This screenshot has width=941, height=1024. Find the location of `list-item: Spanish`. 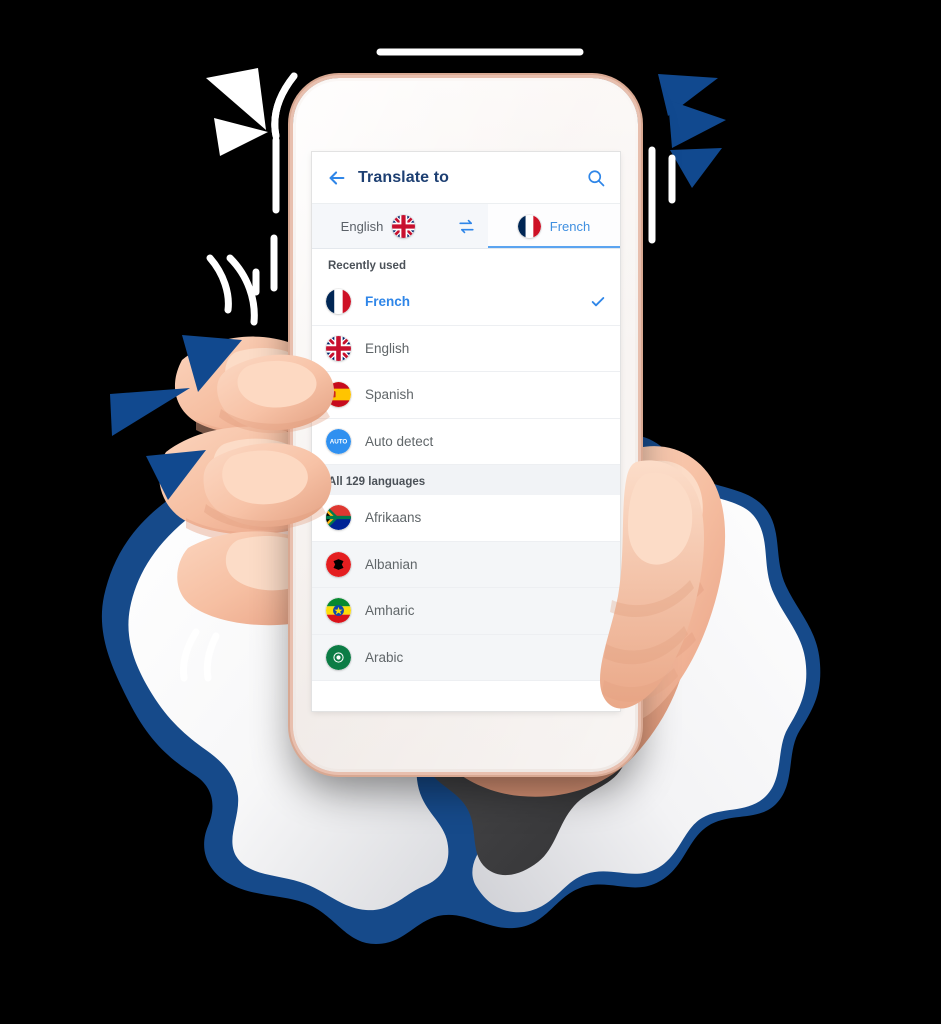

list-item: Spanish is located at coordinates (466, 395).